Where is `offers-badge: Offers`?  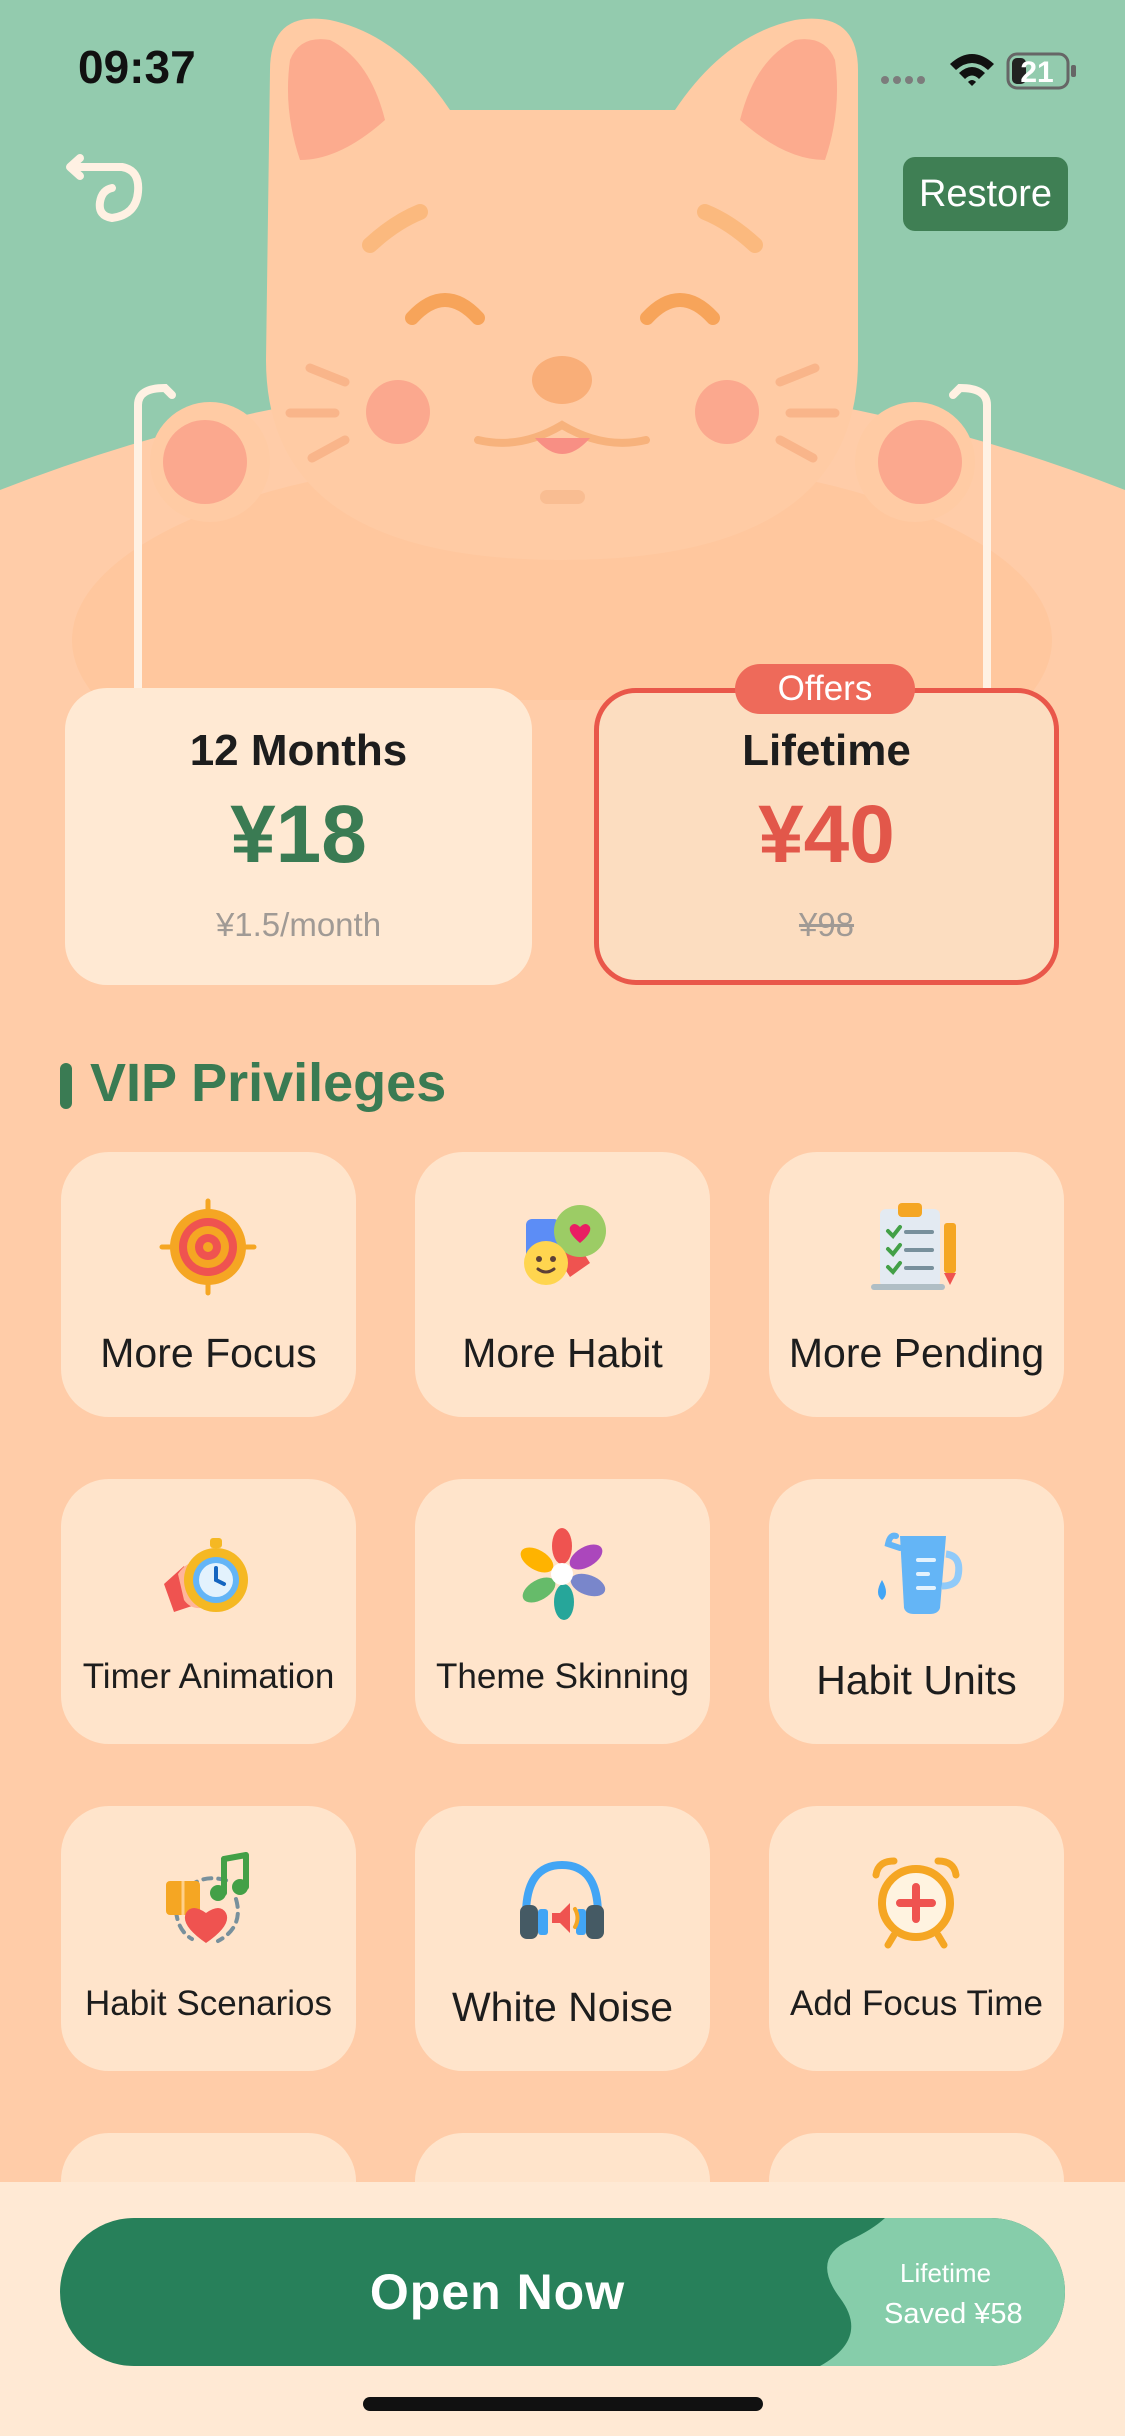 offers-badge: Offers is located at coordinates (825, 689).